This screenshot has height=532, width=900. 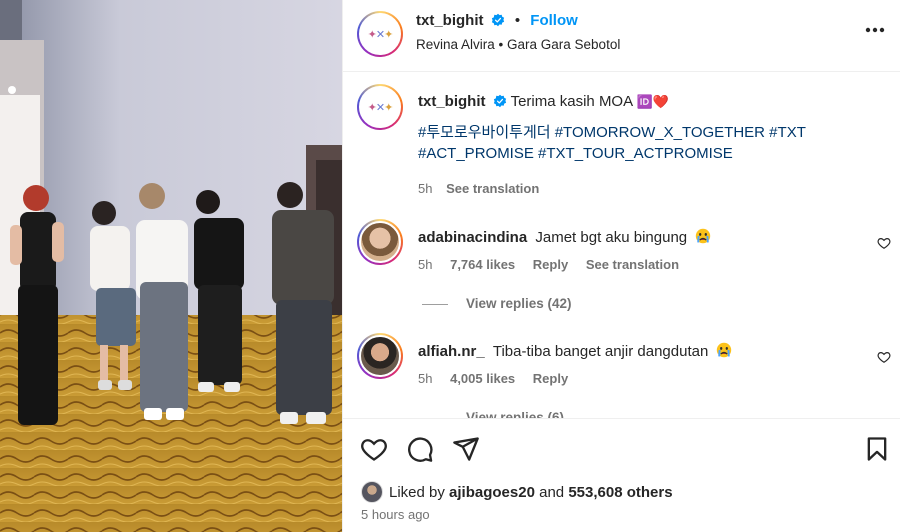 What do you see at coordinates (518, 44) in the screenshot?
I see `audio-location-line: Revina Alvira • Gara Gara Sebotol` at bounding box center [518, 44].